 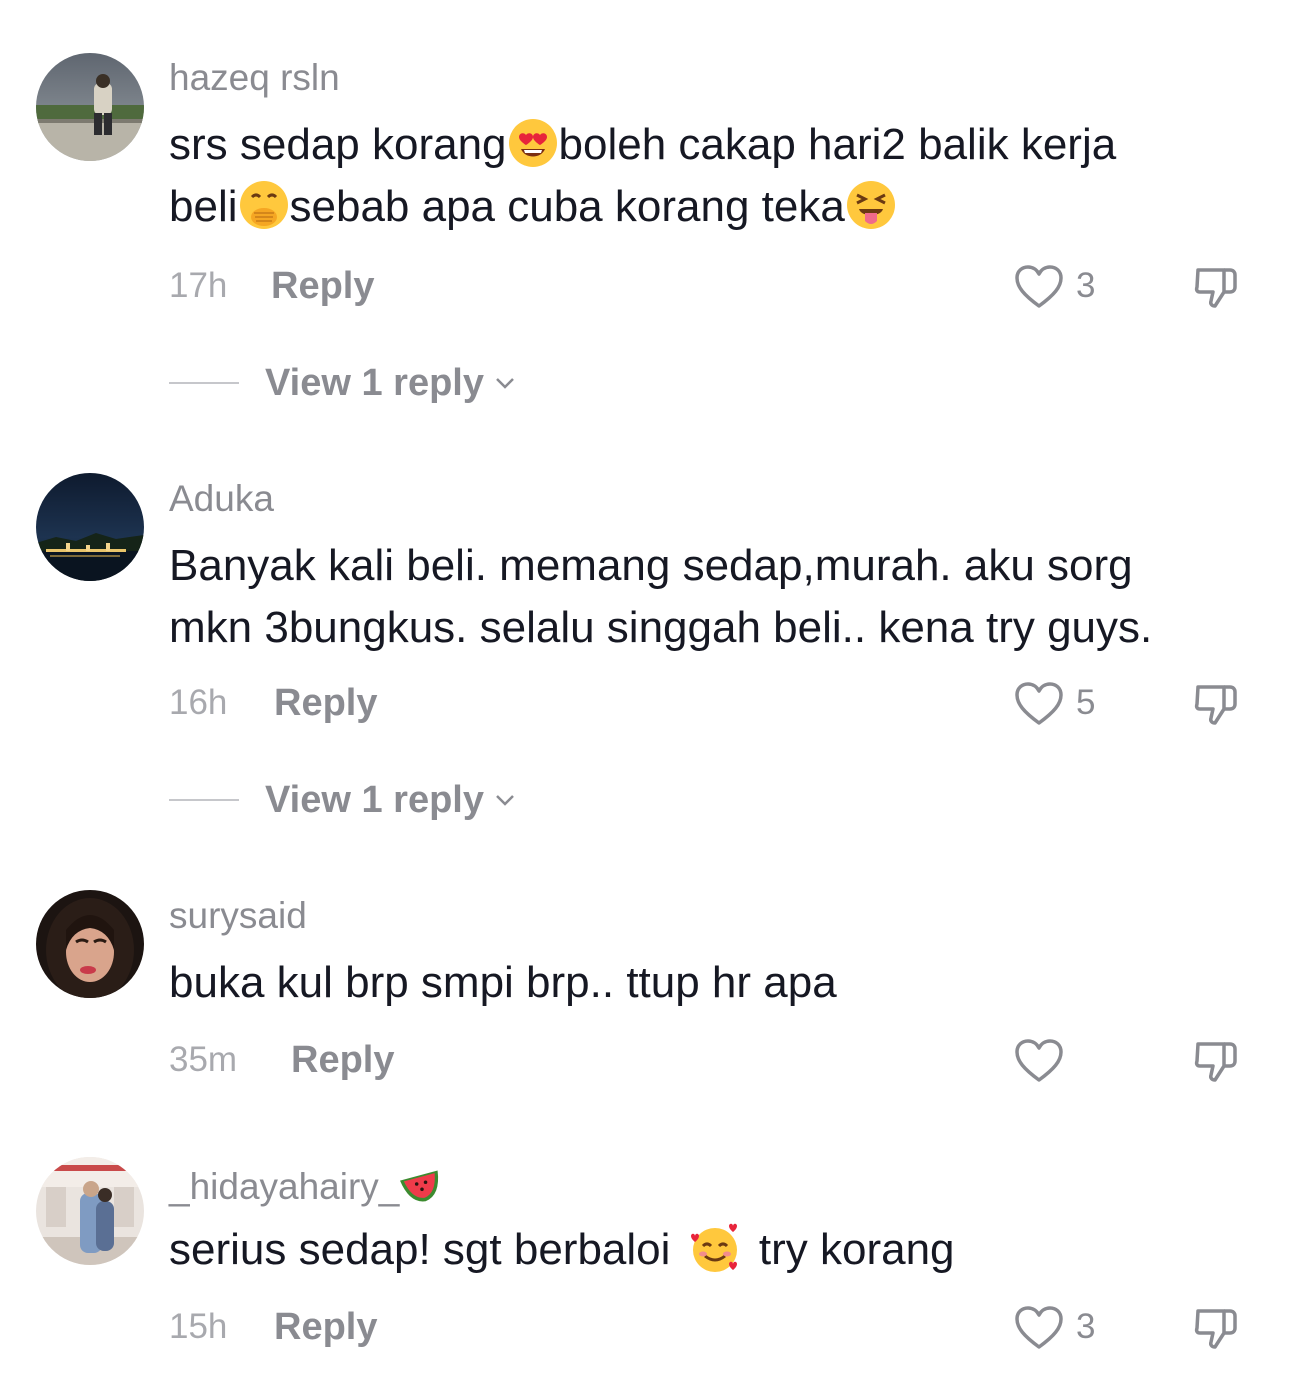 I want to click on comment-timestamp: 15h, so click(x=198, y=1326).